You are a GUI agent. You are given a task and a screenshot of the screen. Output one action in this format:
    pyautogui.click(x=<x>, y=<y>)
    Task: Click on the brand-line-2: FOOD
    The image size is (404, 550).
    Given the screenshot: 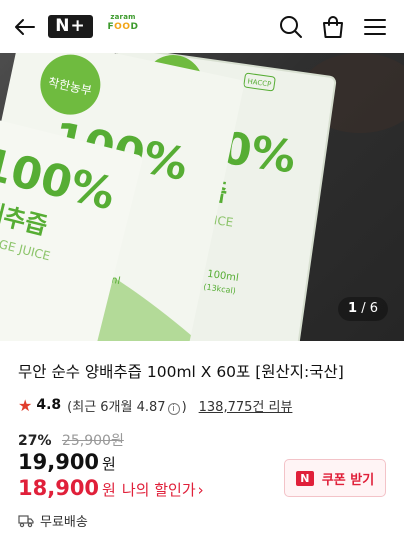 What is the action you would take?
    pyautogui.click(x=123, y=27)
    